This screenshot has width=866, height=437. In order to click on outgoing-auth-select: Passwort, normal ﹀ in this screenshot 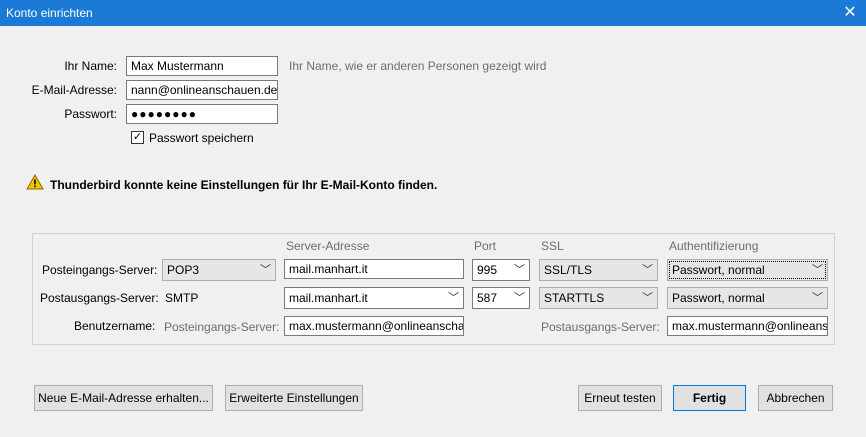, I will do `click(747, 298)`.